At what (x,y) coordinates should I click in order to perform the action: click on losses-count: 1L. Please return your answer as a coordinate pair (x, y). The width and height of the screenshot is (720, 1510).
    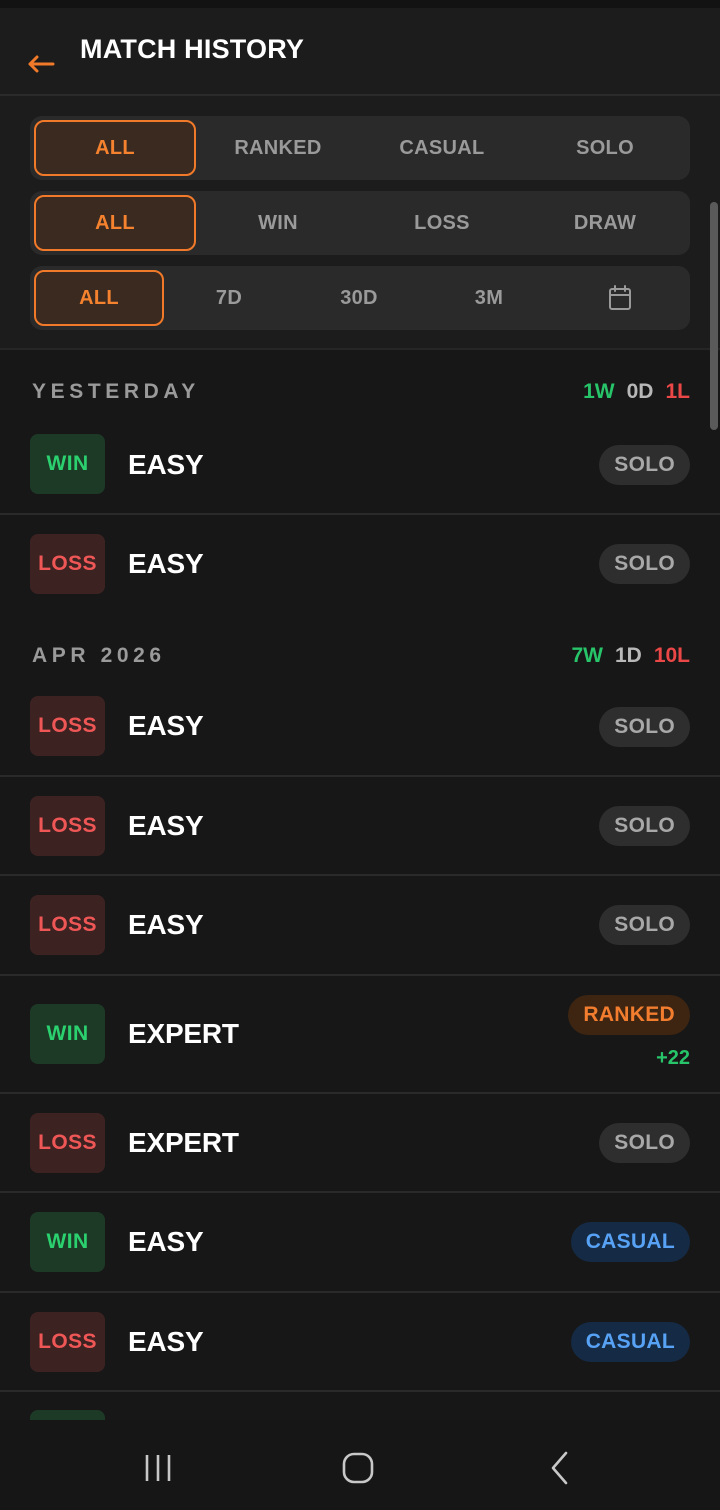
    Looking at the image, I should click on (677, 391).